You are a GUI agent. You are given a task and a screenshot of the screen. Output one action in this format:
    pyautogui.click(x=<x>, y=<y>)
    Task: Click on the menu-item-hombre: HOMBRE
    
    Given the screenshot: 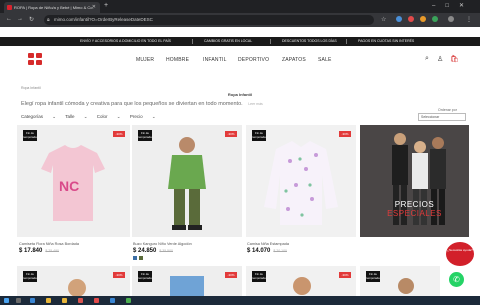 What is the action you would take?
    pyautogui.click(x=177, y=60)
    